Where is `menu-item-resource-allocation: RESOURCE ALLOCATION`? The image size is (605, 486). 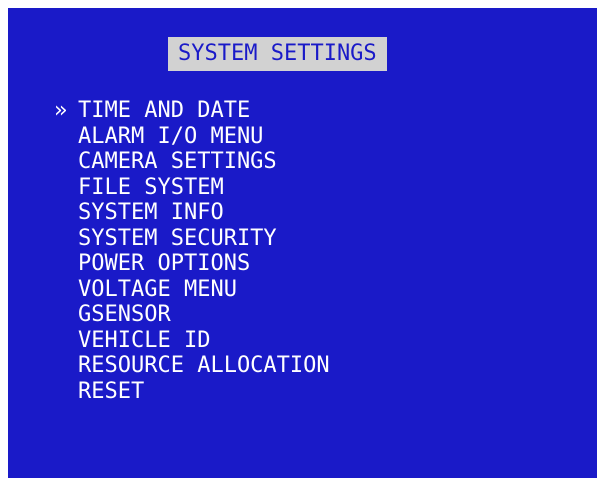
menu-item-resource-allocation: RESOURCE ALLOCATION is located at coordinates (192, 366).